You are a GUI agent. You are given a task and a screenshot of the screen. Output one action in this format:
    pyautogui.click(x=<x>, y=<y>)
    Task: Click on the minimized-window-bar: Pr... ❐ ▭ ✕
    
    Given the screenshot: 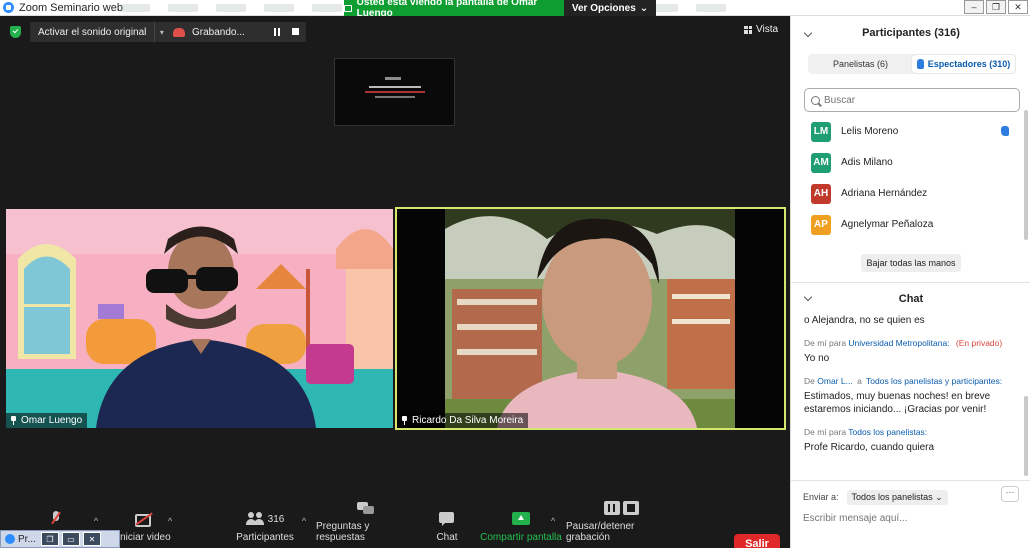 What is the action you would take?
    pyautogui.click(x=60, y=539)
    